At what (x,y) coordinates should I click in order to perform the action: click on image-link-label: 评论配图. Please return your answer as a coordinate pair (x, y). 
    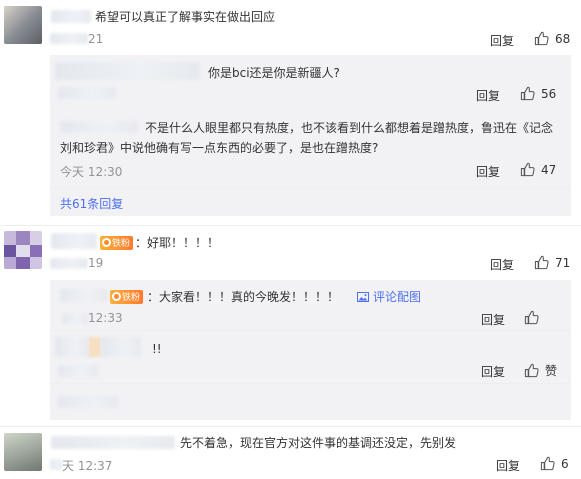
    Looking at the image, I should click on (397, 297).